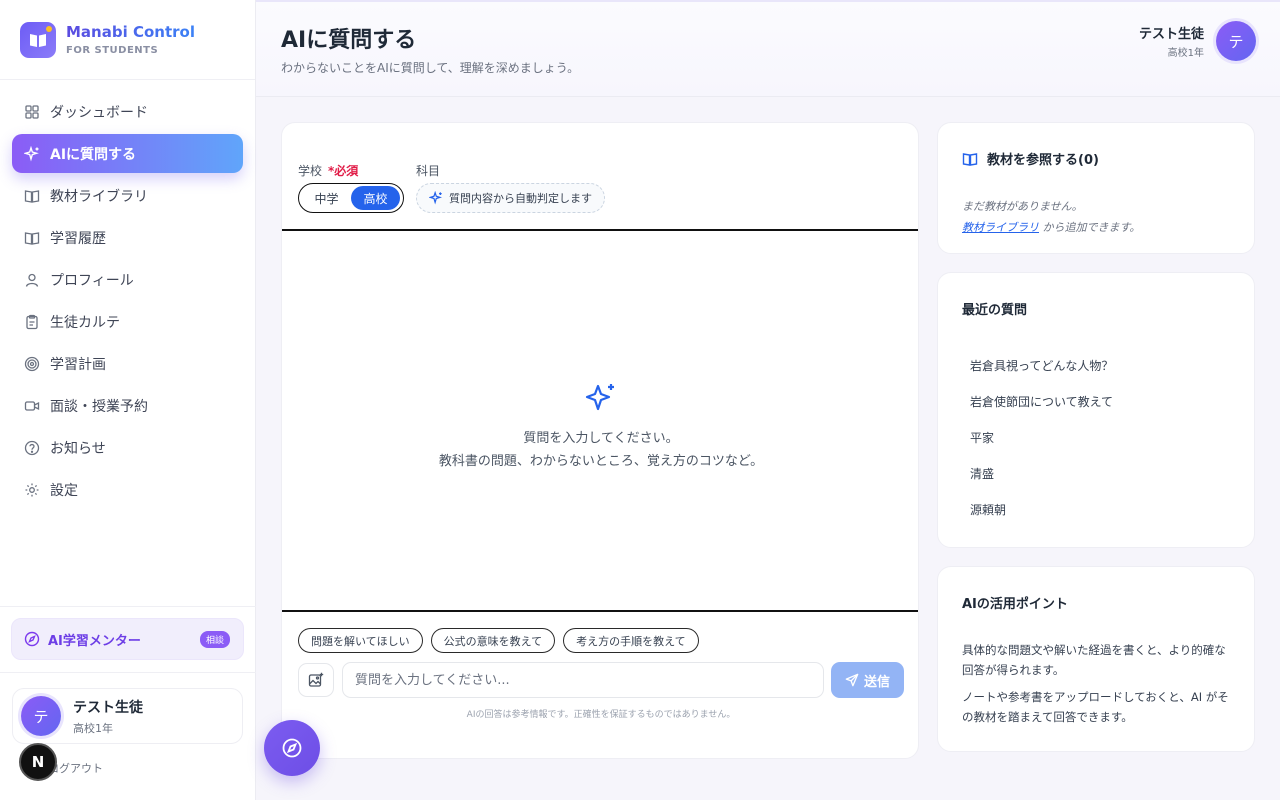 The image size is (1280, 800). What do you see at coordinates (127, 489) in the screenshot?
I see `sidebar-item-settings: 設定` at bounding box center [127, 489].